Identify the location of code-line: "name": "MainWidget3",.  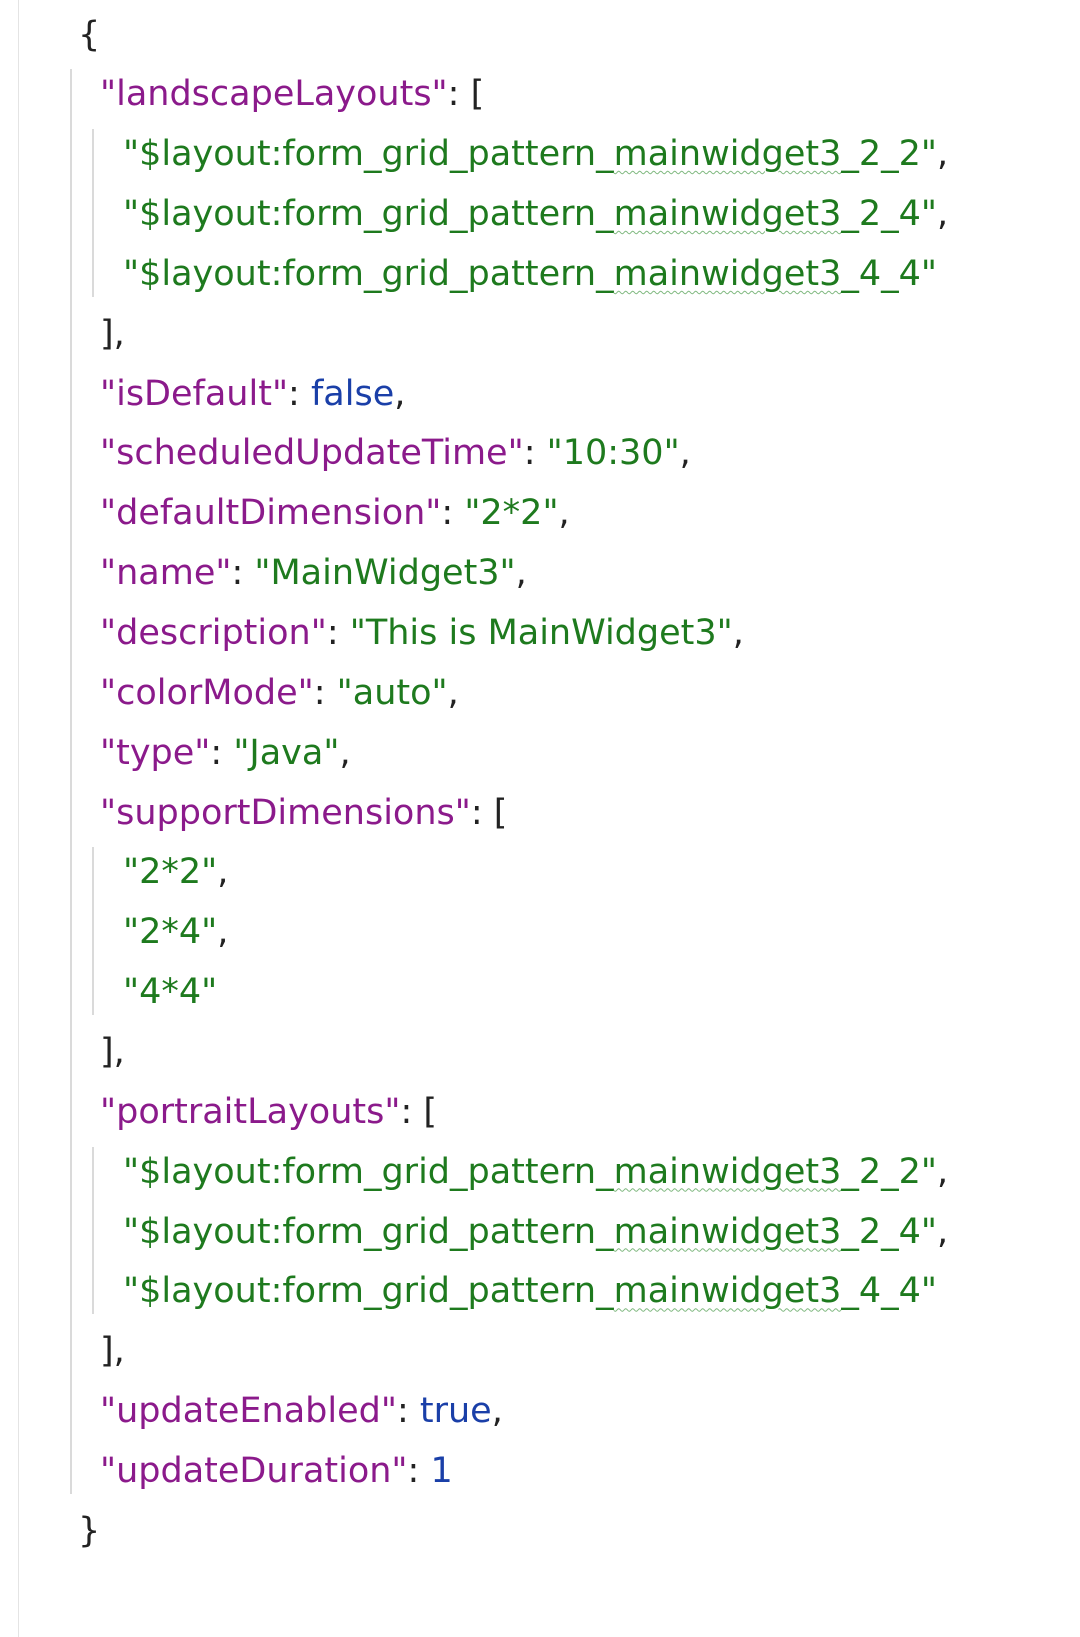
(313, 573).